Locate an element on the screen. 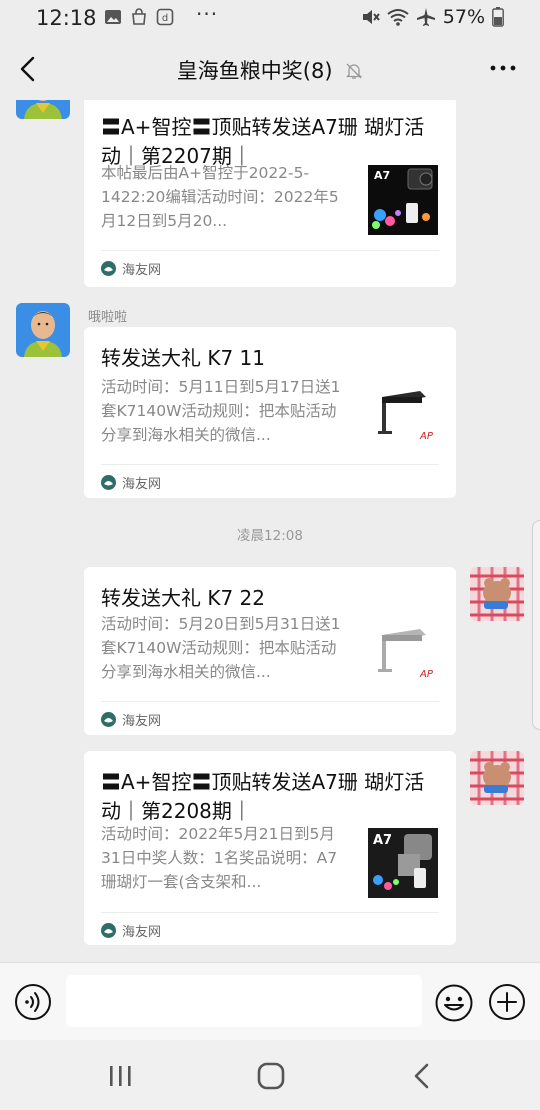 The image size is (540, 1110). scroll-handle is located at coordinates (536, 625).